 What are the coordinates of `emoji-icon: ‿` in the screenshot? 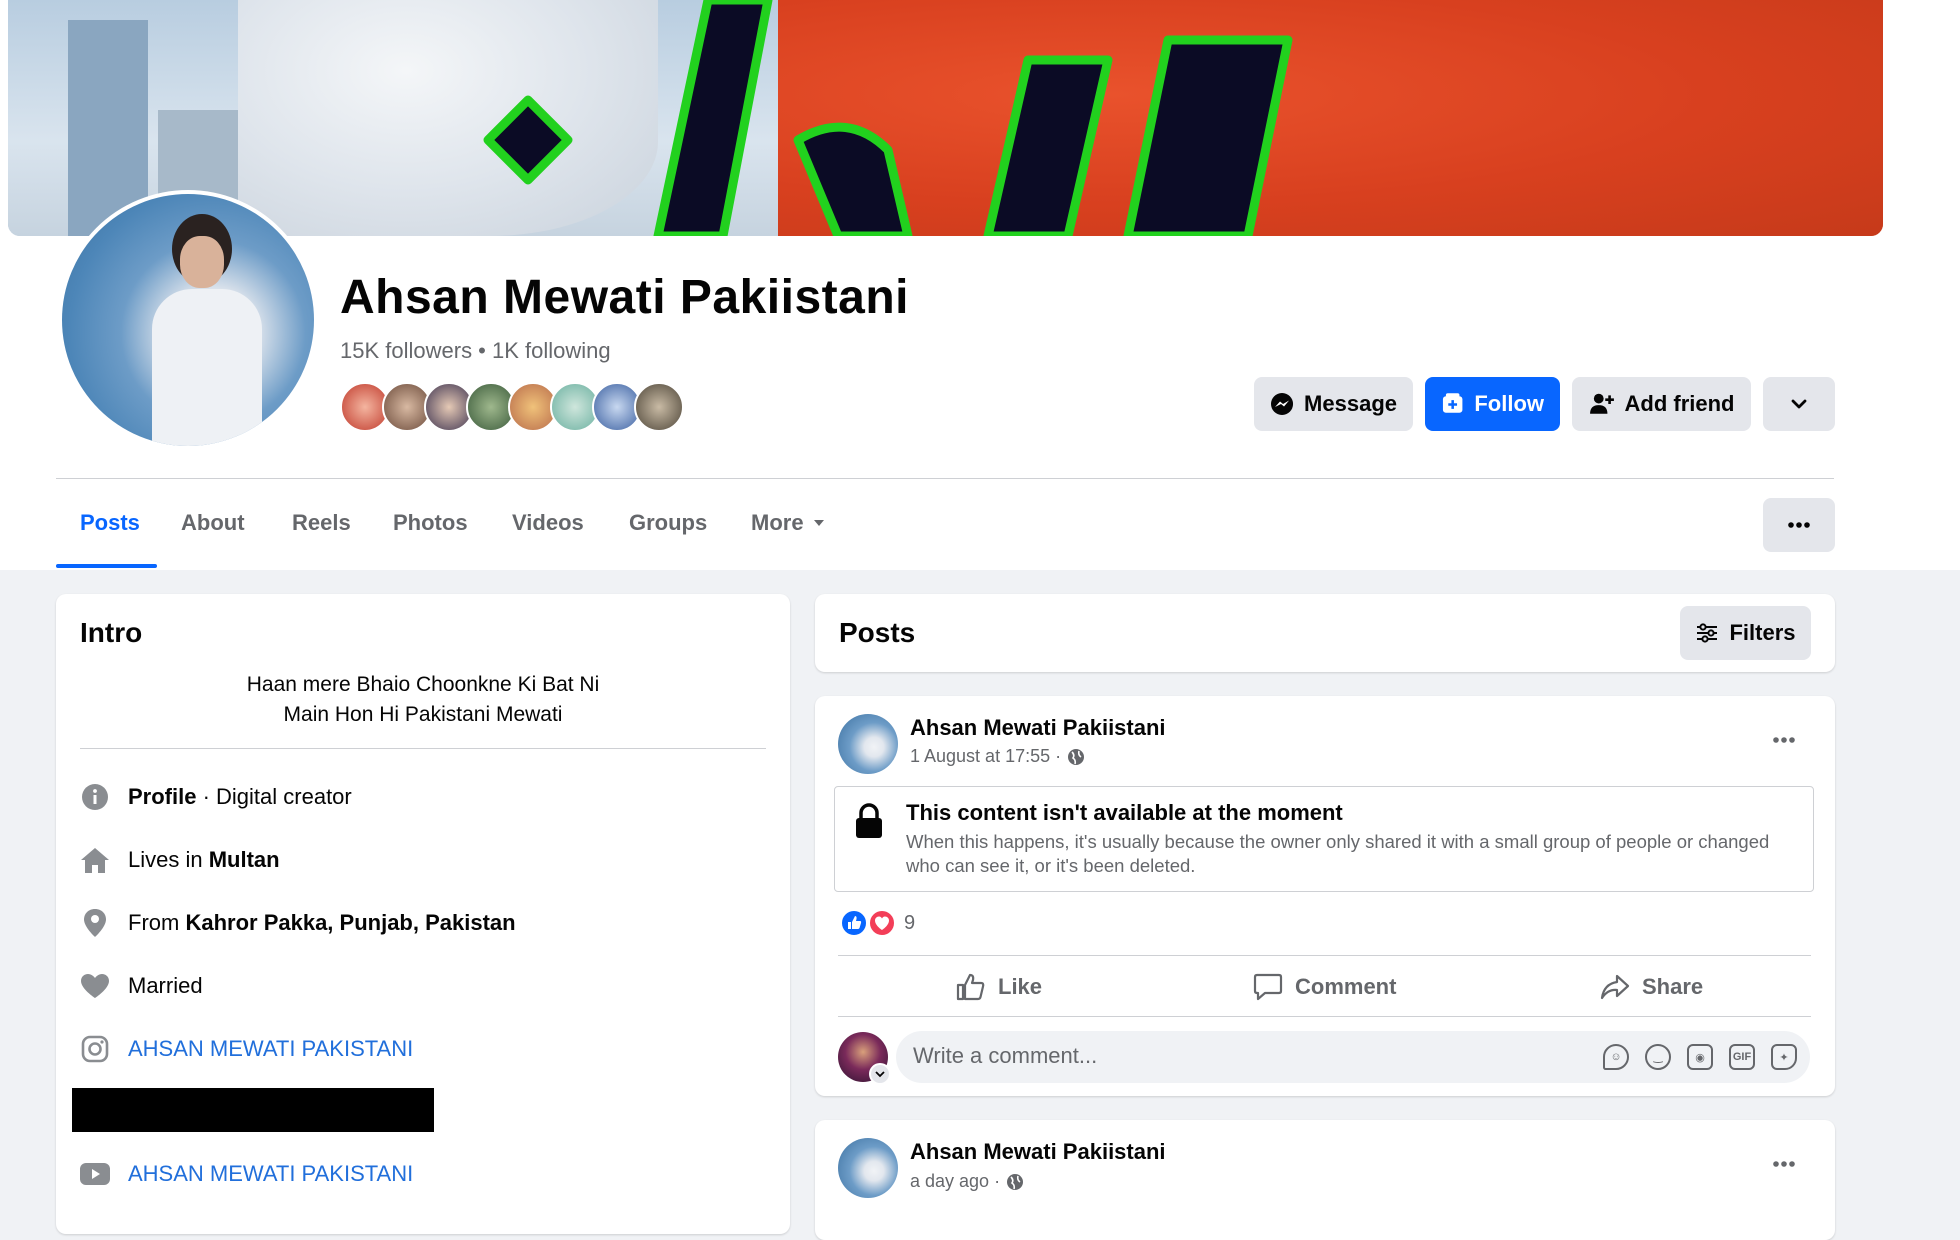 It's located at (1658, 1057).